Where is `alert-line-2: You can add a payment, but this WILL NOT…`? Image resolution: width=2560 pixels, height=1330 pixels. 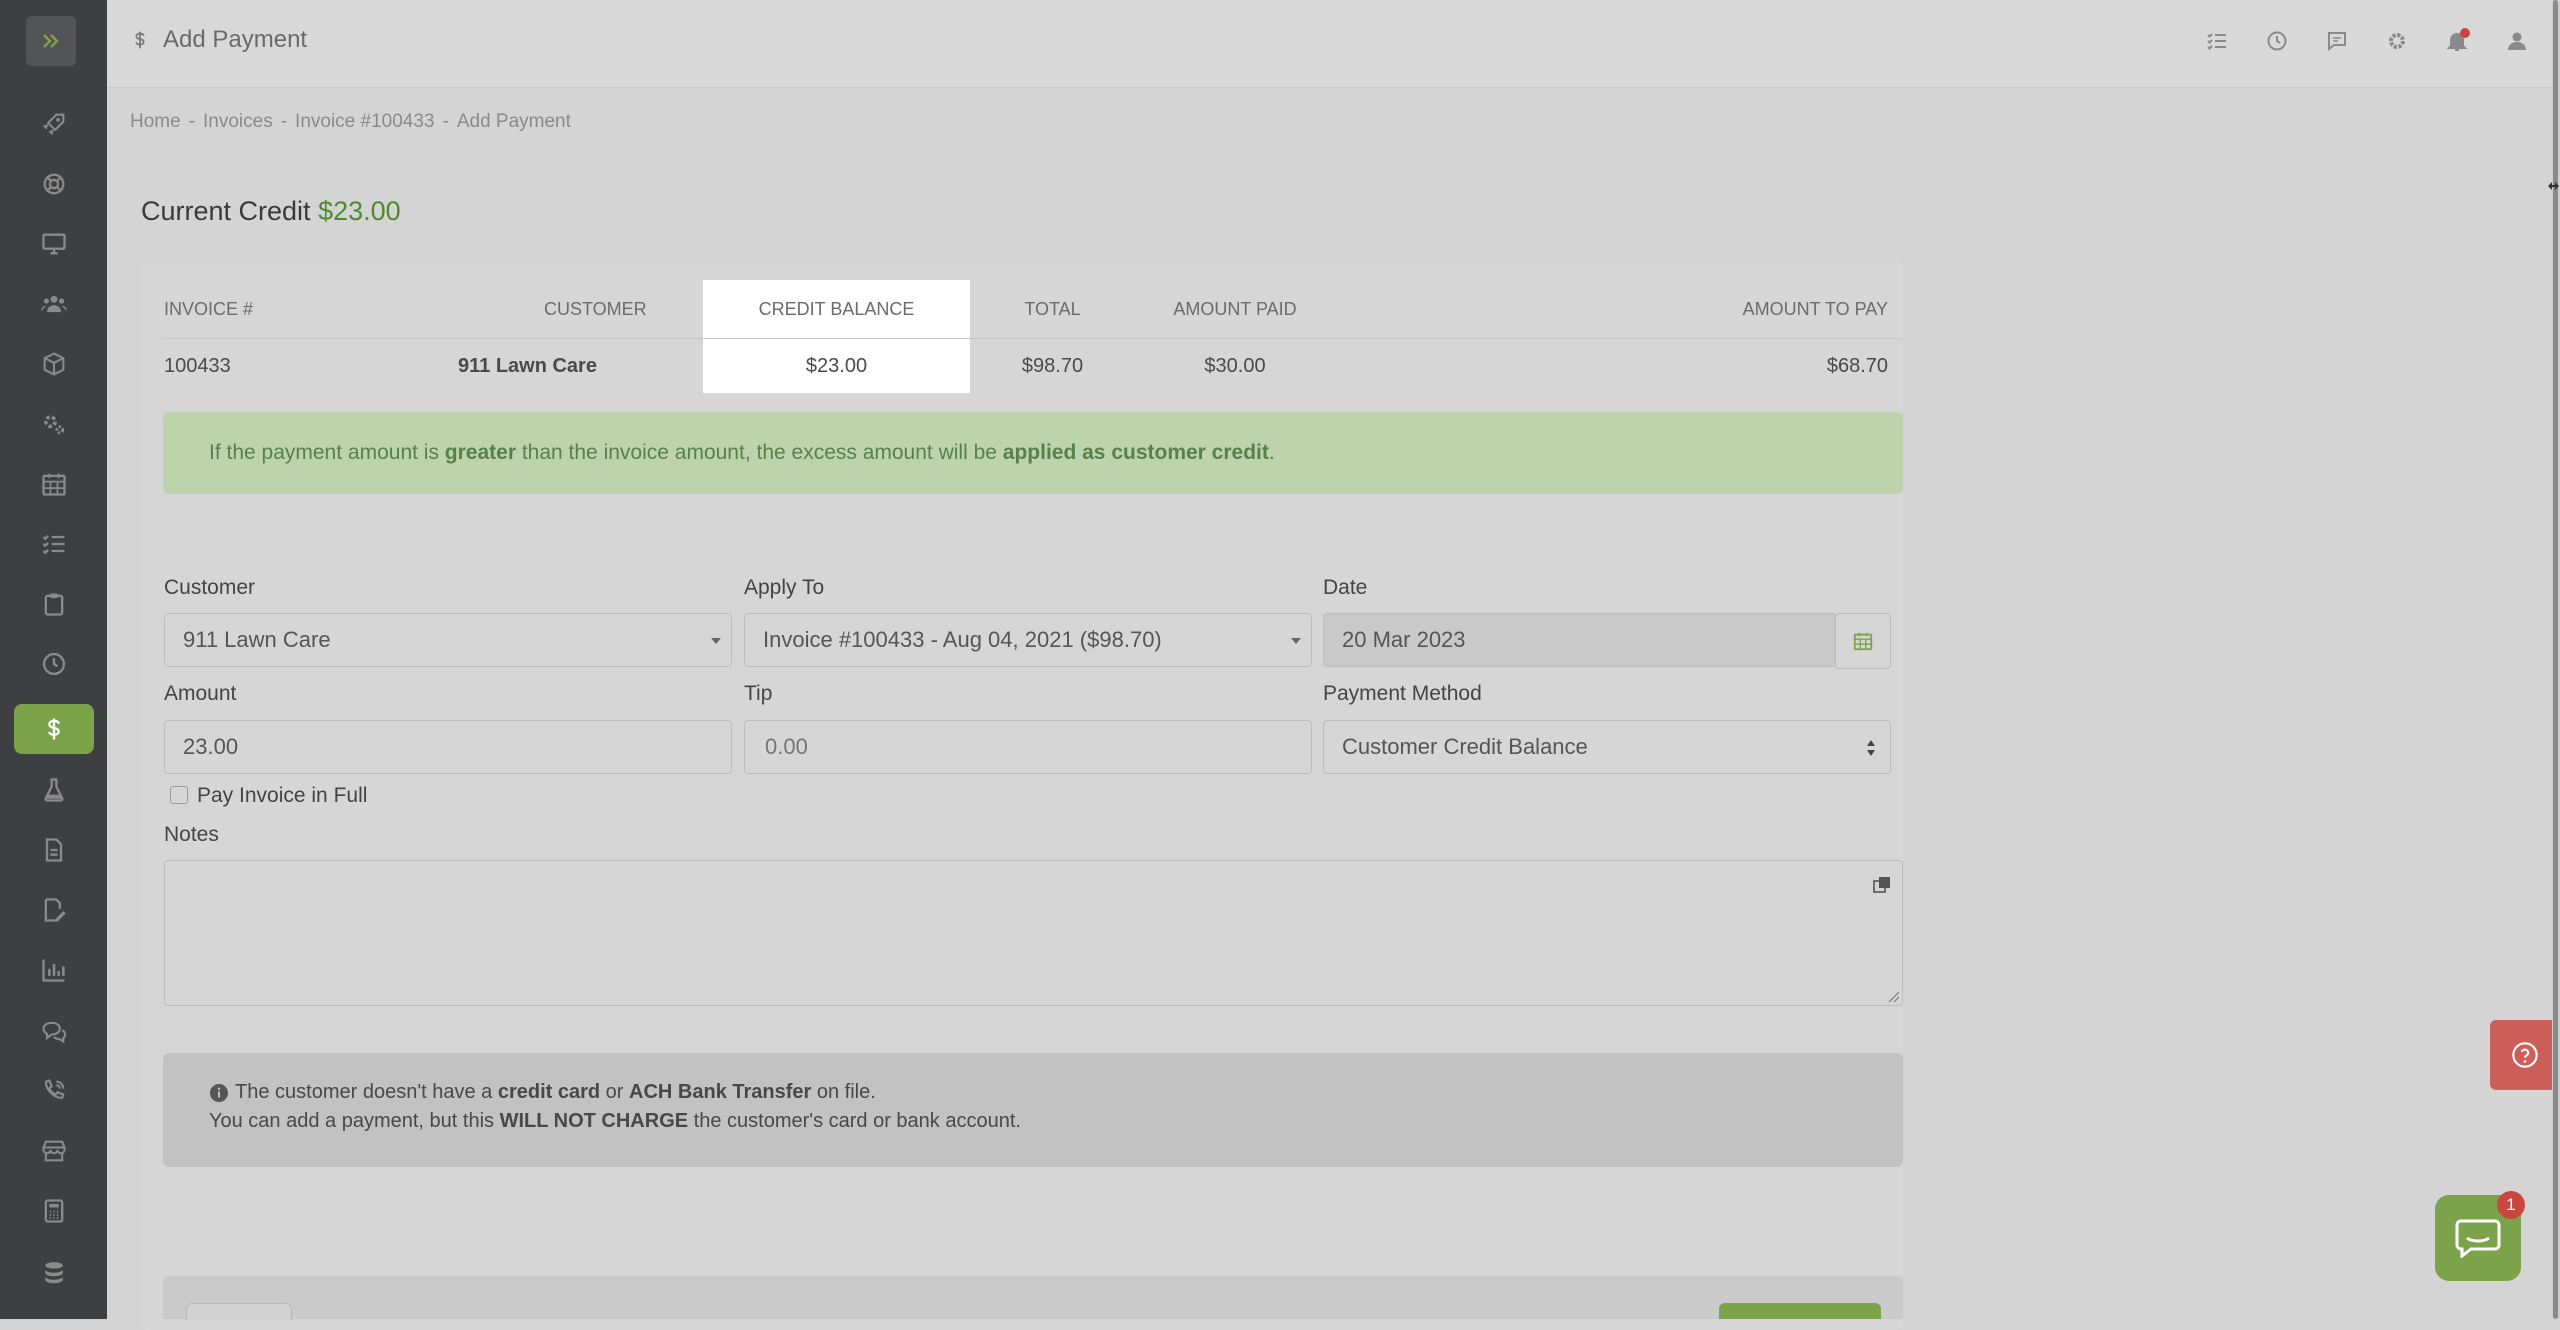
alert-line-2: You can add a payment, but this WILL NOT… is located at coordinates (615, 1121).